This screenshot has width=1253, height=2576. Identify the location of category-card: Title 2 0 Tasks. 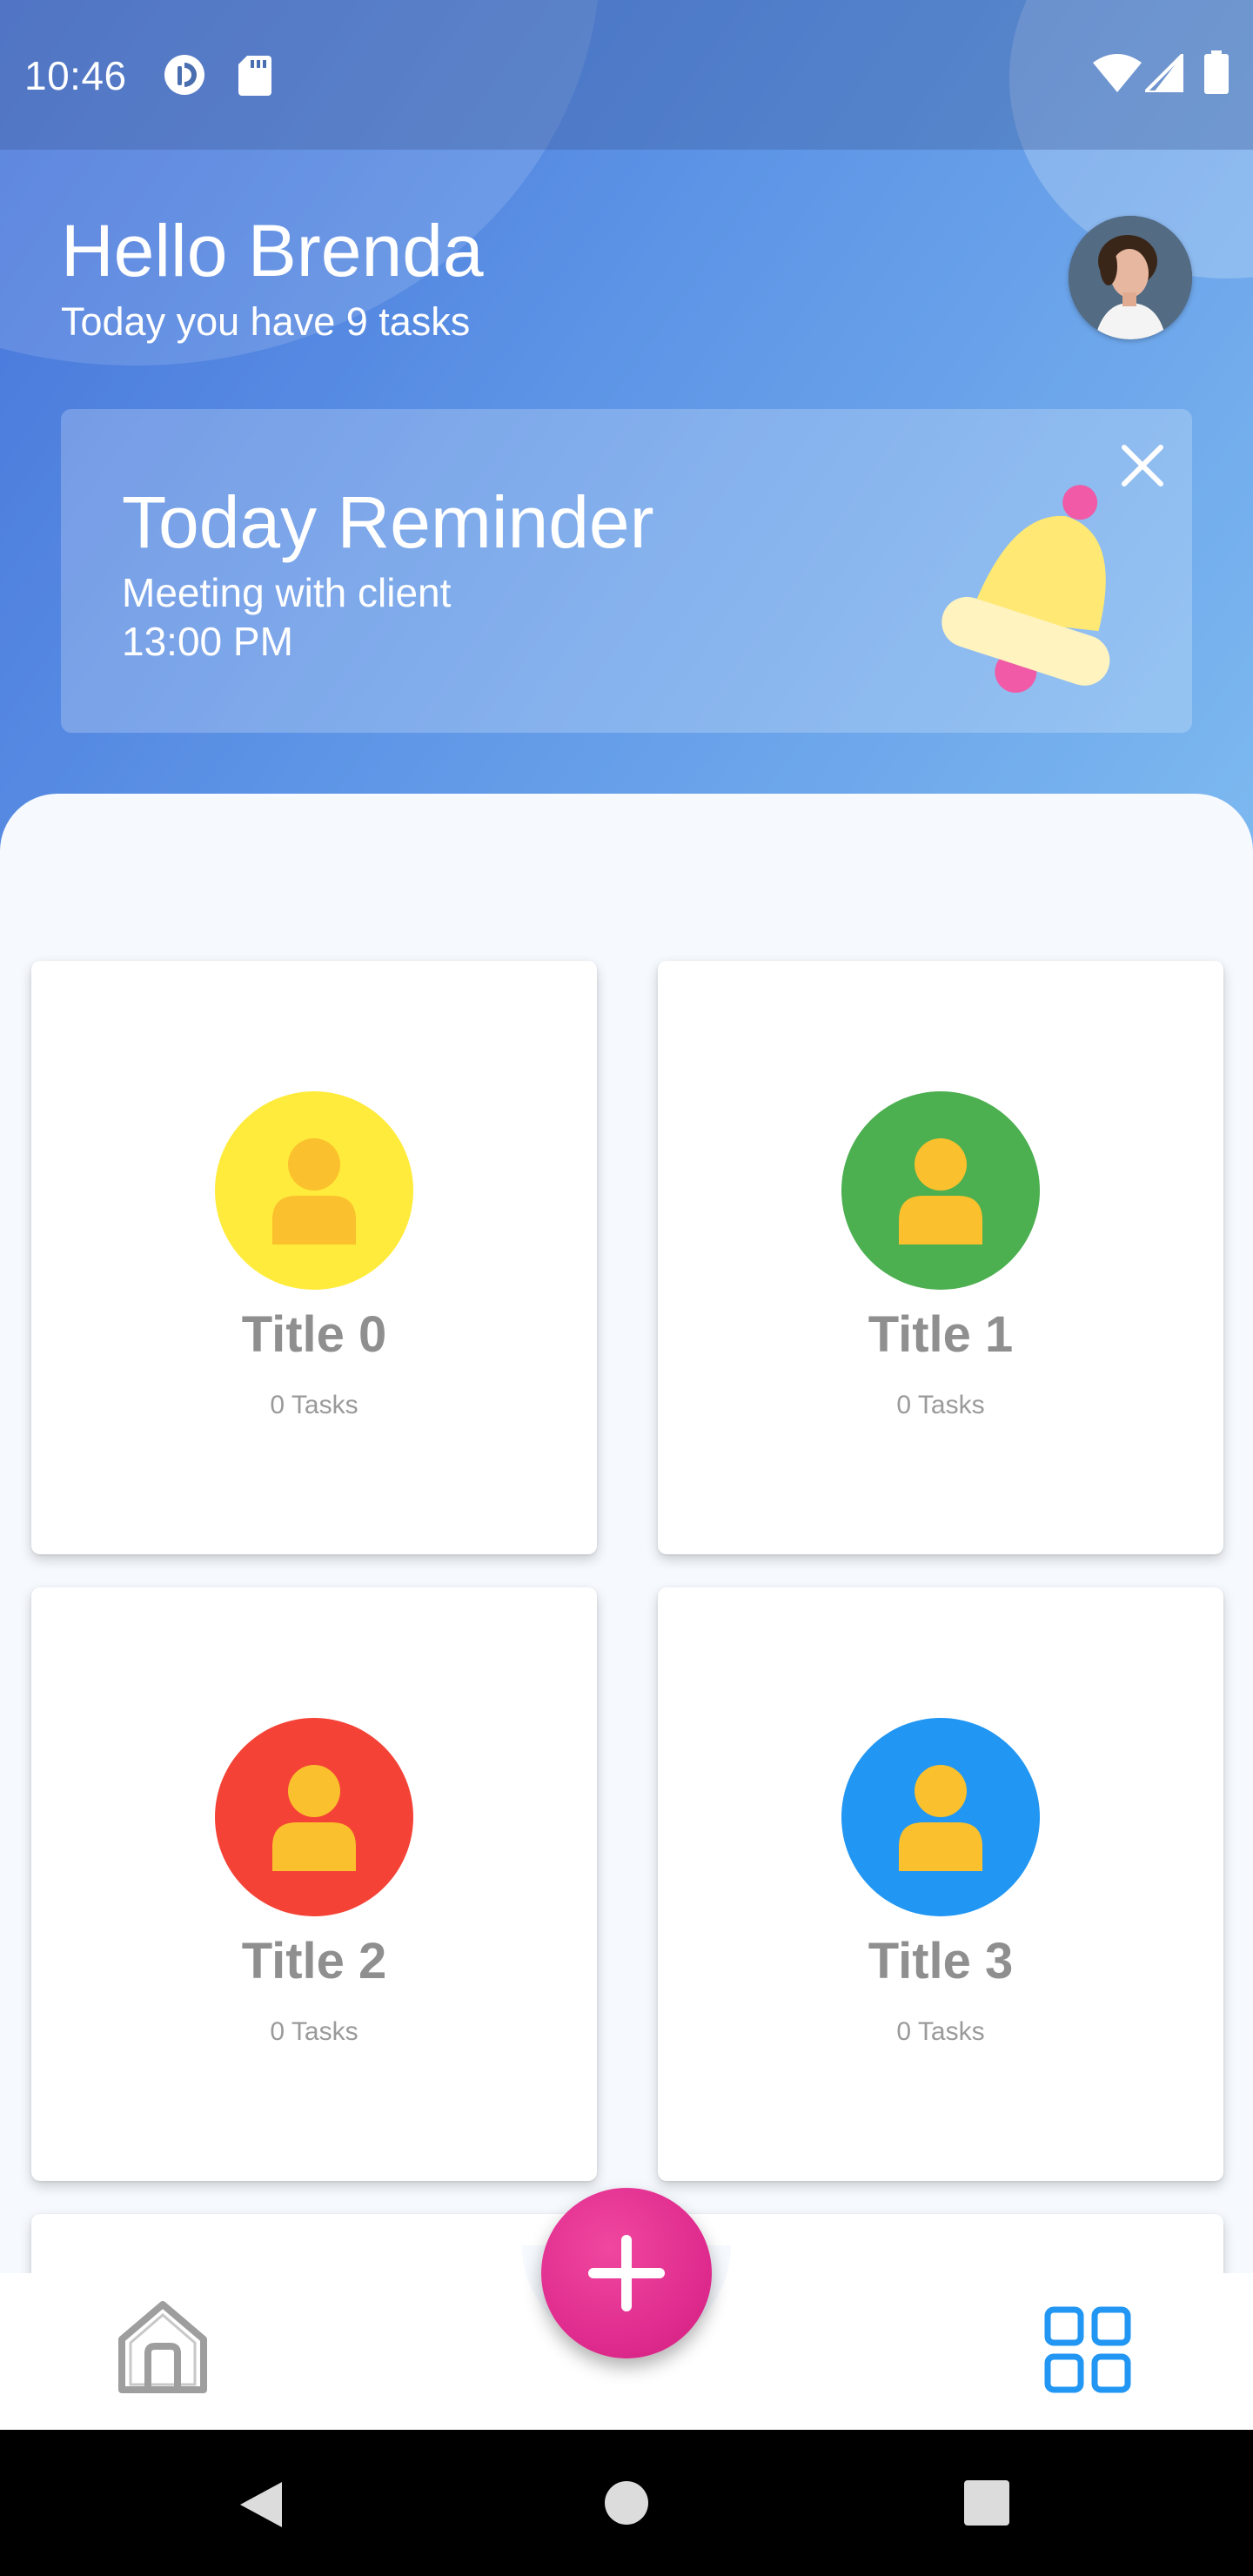
(314, 1884).